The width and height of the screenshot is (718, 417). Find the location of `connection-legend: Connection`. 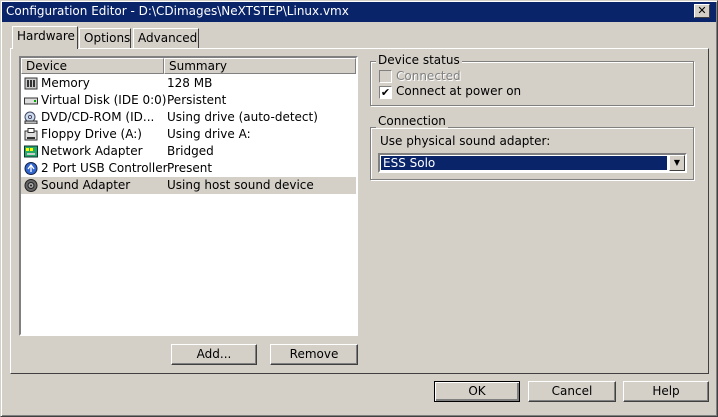

connection-legend: Connection is located at coordinates (412, 121).